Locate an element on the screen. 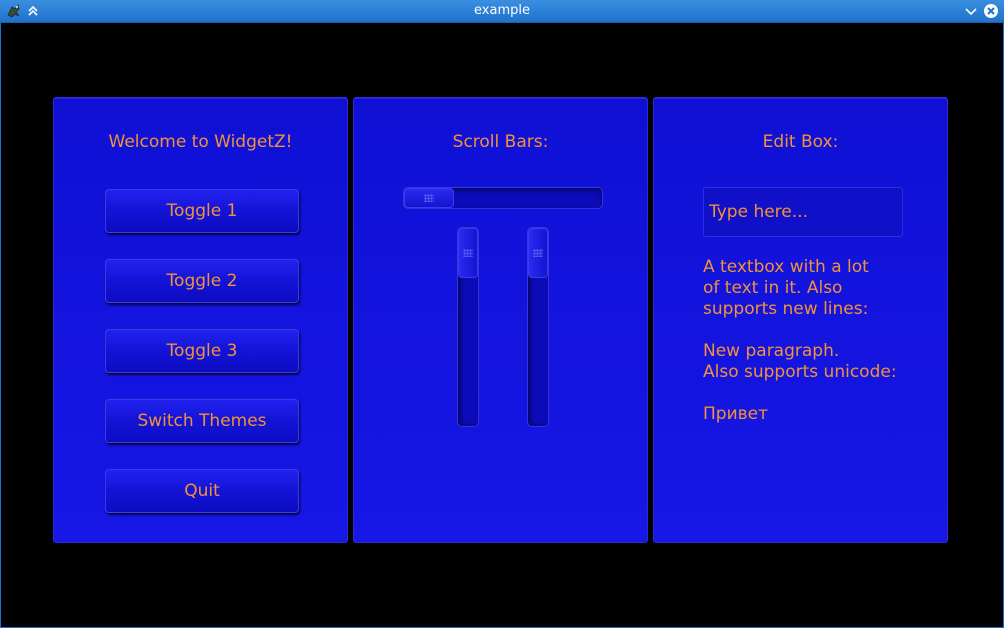 Image resolution: width=1004 pixels, height=628 pixels. title-bar: example is located at coordinates (502, 11).